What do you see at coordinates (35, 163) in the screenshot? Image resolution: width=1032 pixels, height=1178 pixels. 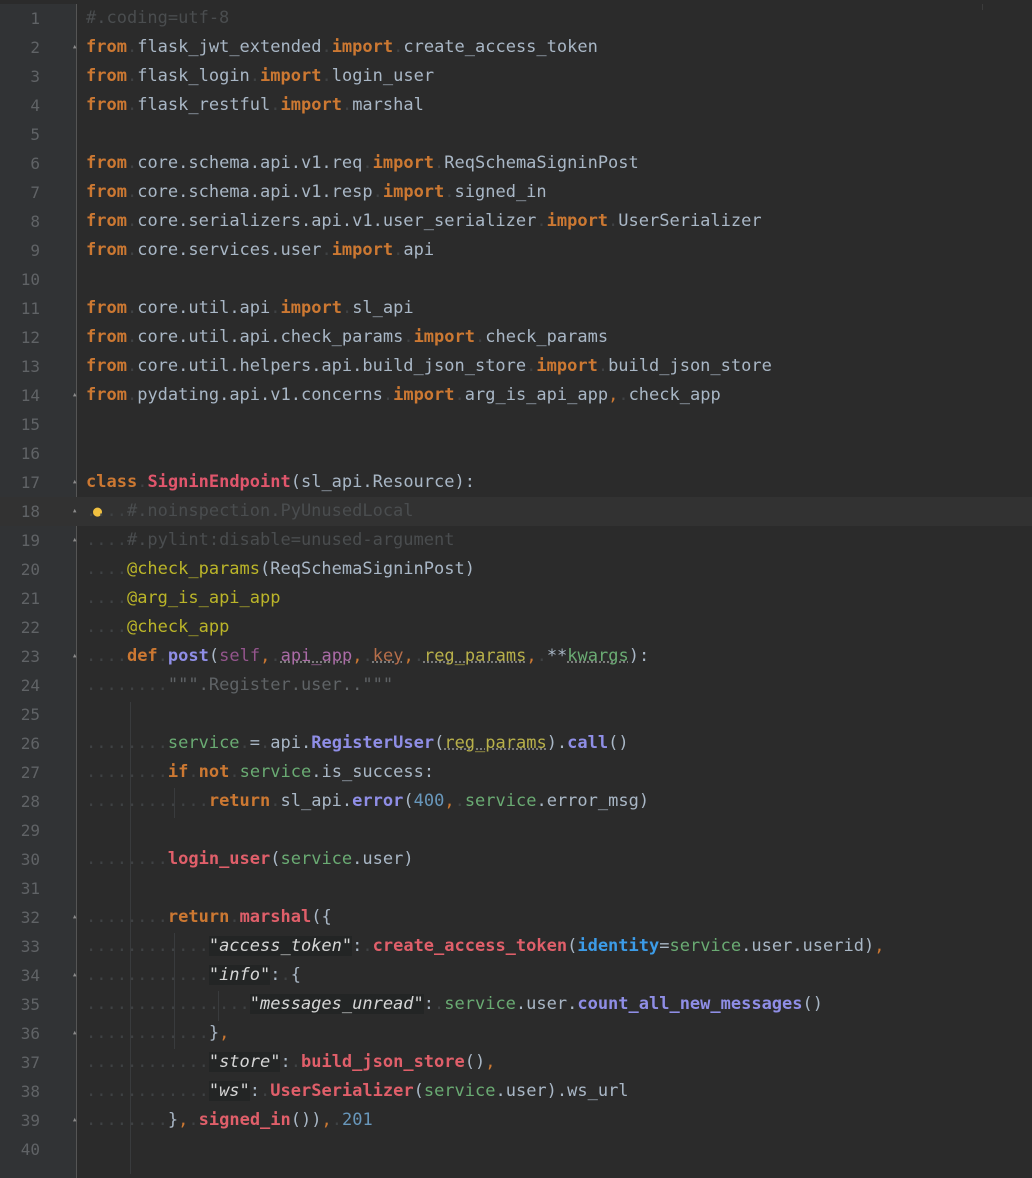 I see `line-number: 6` at bounding box center [35, 163].